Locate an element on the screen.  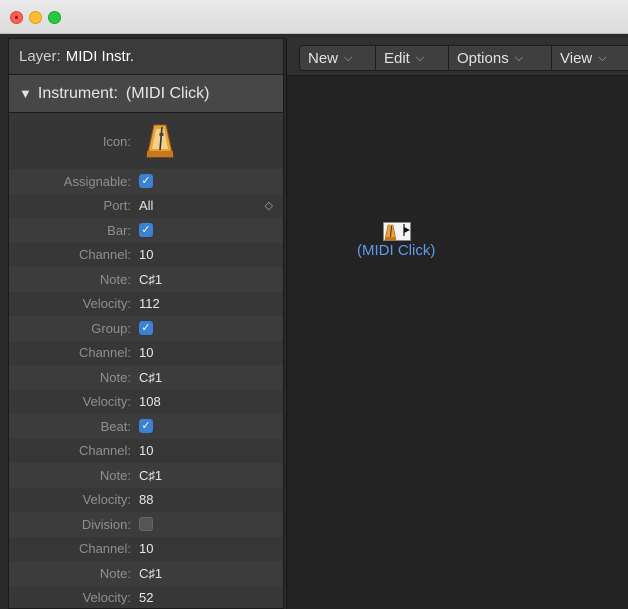
parameter-row: Velocity: 52 is located at coordinates (146, 596).